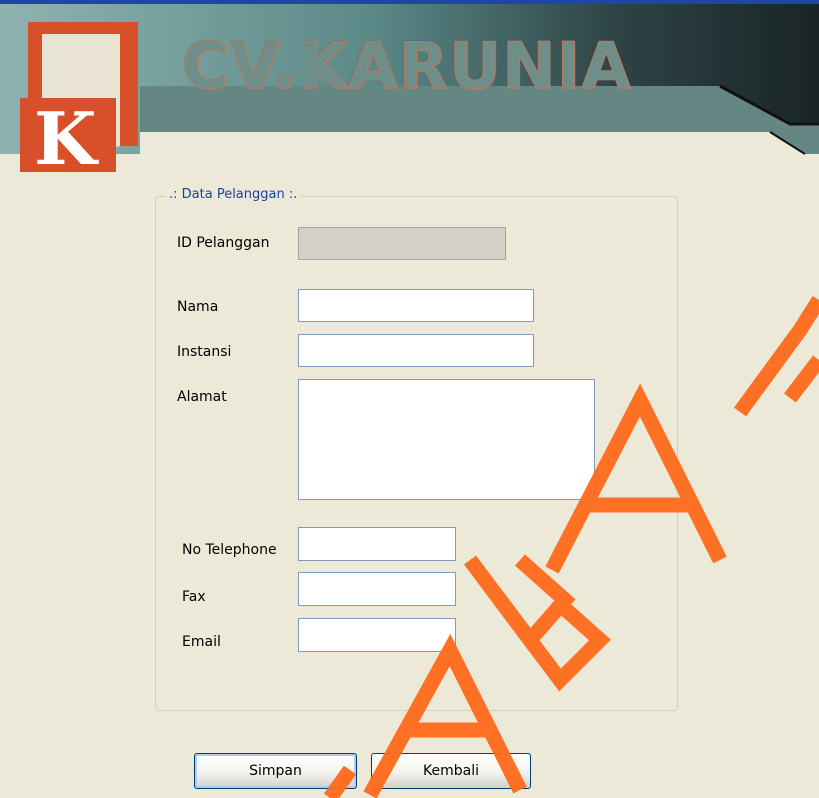  I want to click on simpan-button: Simpan, so click(275, 771).